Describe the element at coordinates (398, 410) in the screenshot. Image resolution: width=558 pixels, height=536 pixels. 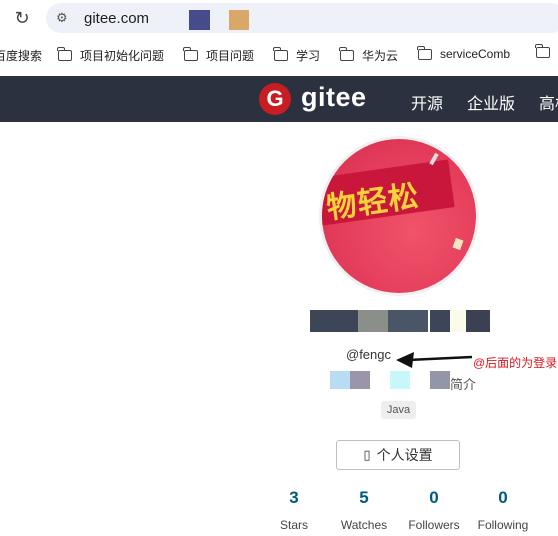
I see `skill-tag: Java` at that location.